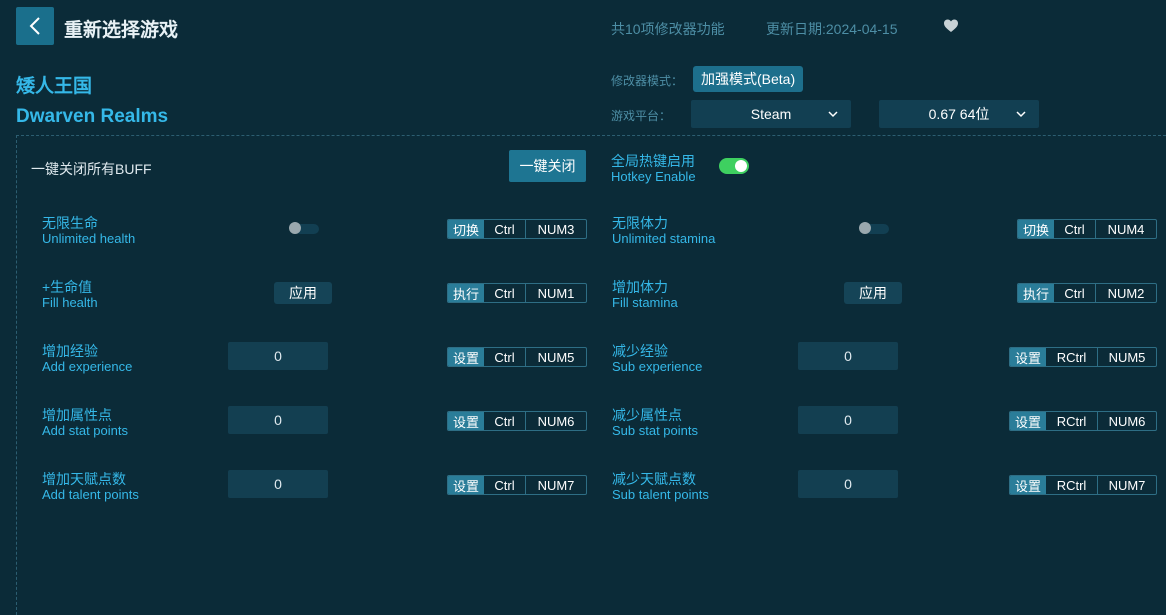  I want to click on mode-label: 修改器模式：, so click(647, 81).